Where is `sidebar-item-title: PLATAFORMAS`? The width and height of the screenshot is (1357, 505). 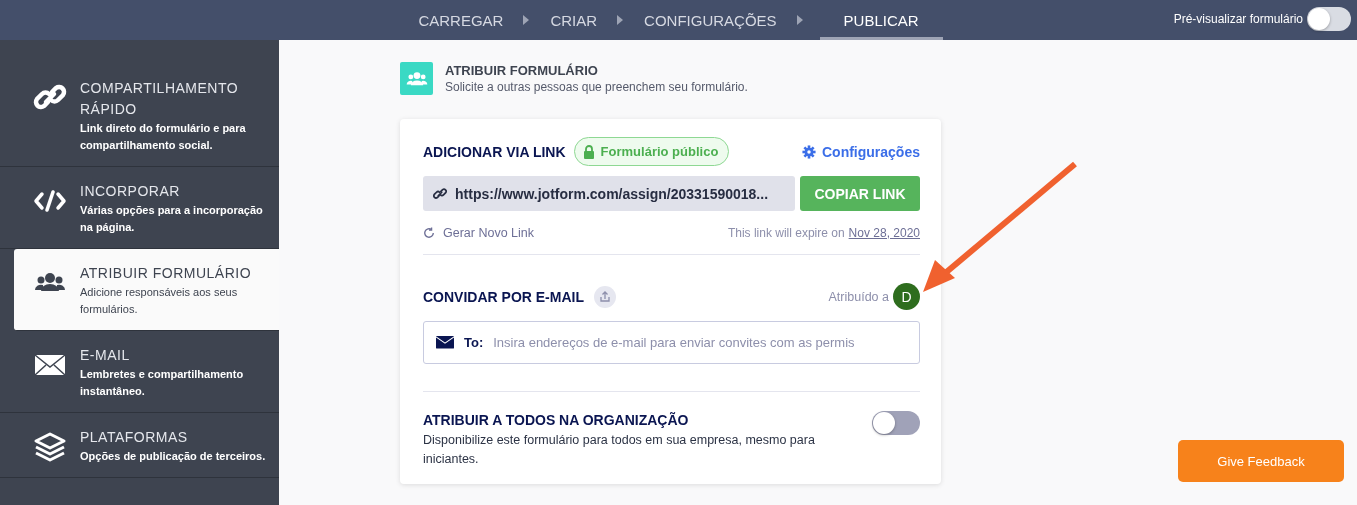 sidebar-item-title: PLATAFORMAS is located at coordinates (134, 437).